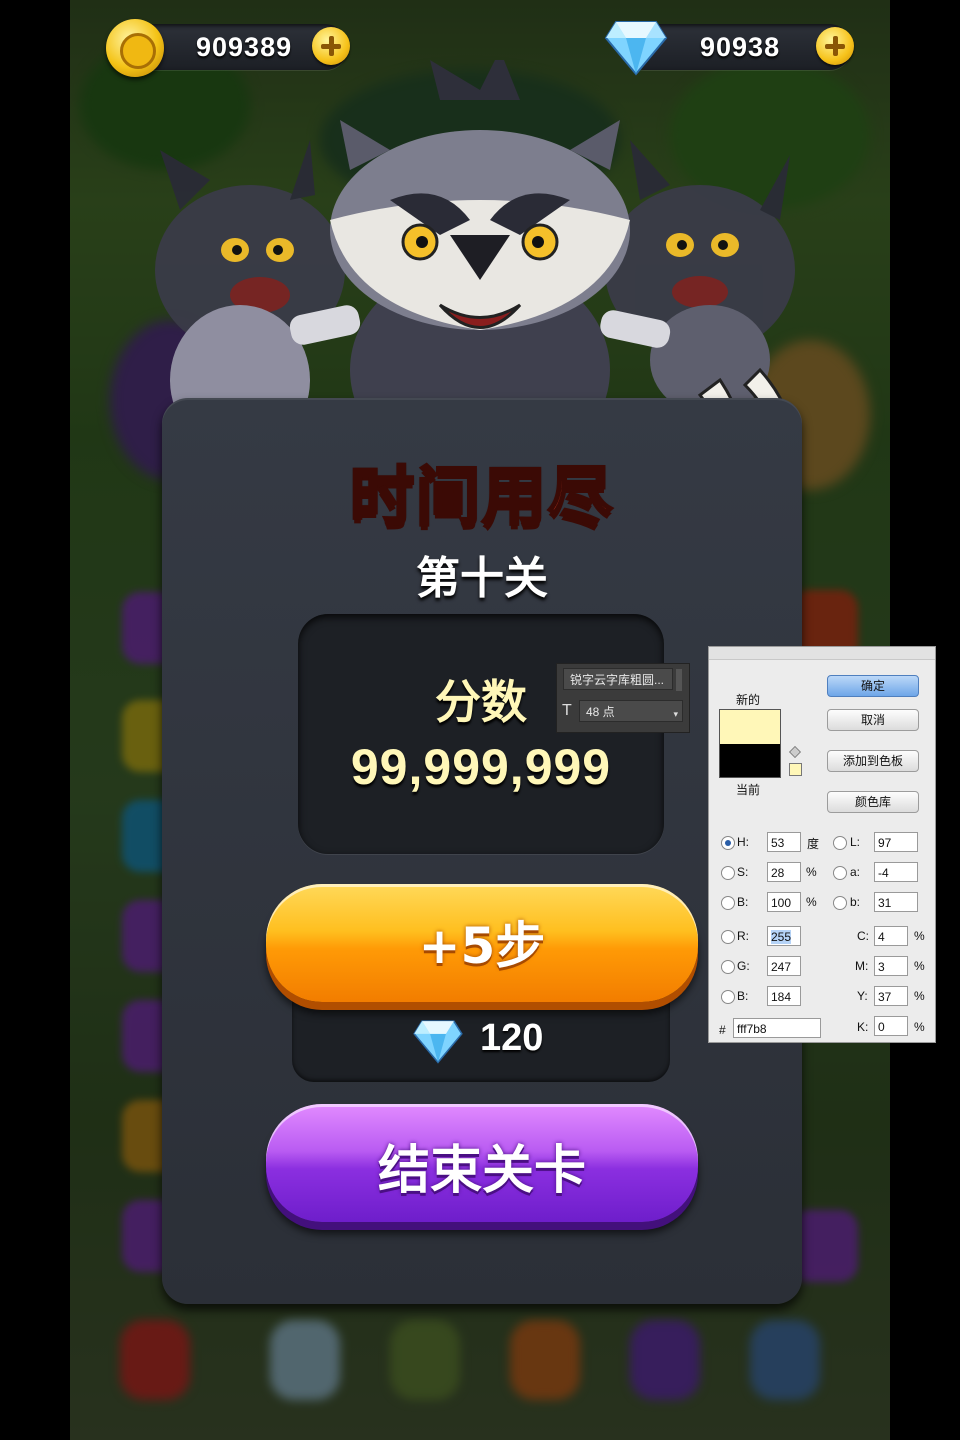 This screenshot has height=1440, width=960. What do you see at coordinates (748, 700) in the screenshot?
I see `new-color-label: 新的` at bounding box center [748, 700].